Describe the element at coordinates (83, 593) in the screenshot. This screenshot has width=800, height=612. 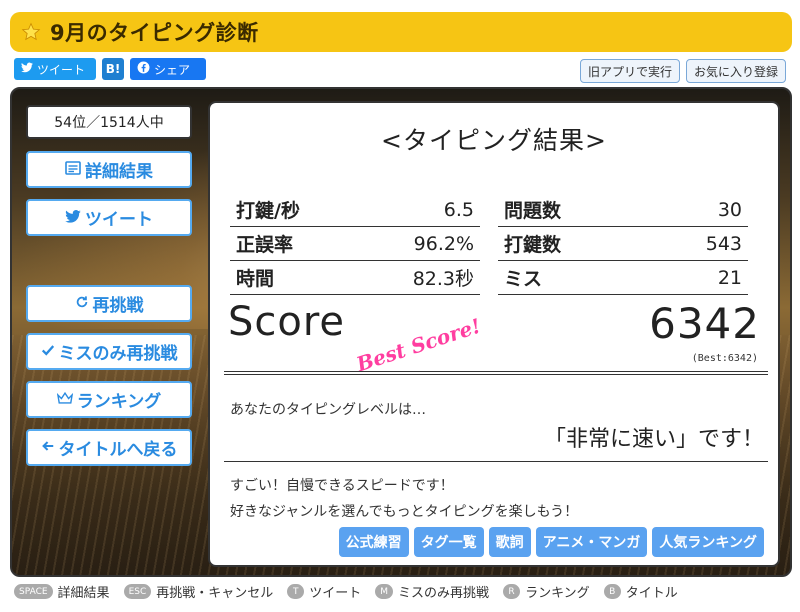
I see `shortcut-label: 詳細結果` at that location.